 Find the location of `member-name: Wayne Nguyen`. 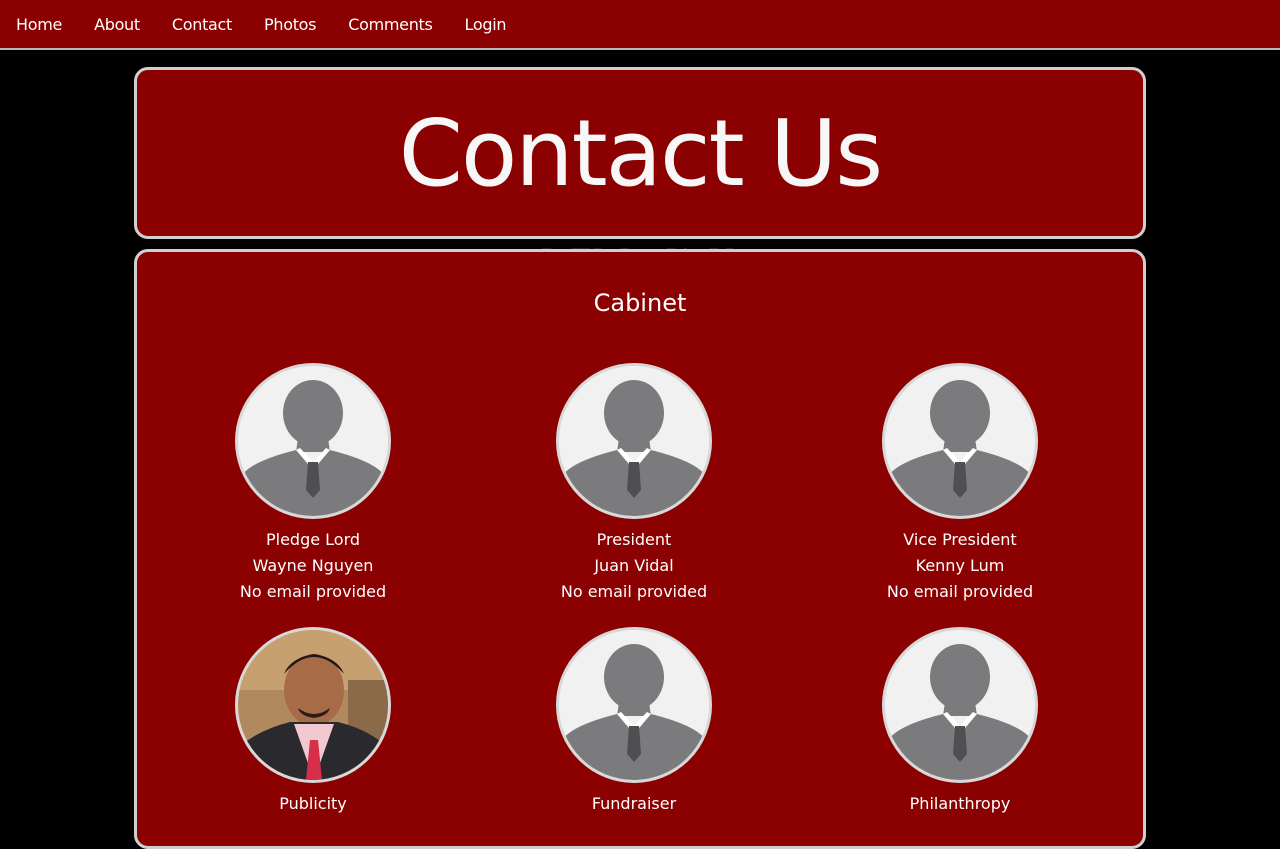

member-name: Wayne Nguyen is located at coordinates (313, 565).